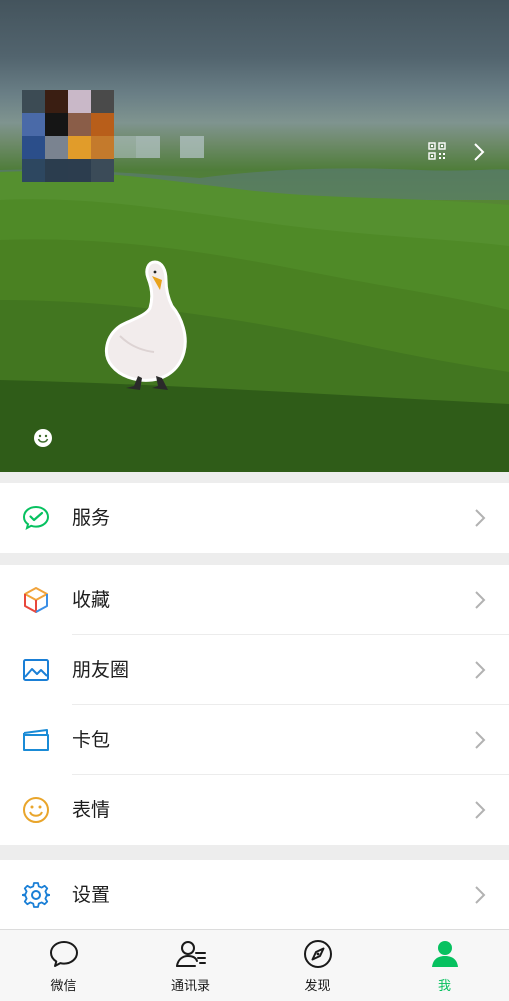  What do you see at coordinates (36, 517) in the screenshot?
I see `wechat-pay-icon` at bounding box center [36, 517].